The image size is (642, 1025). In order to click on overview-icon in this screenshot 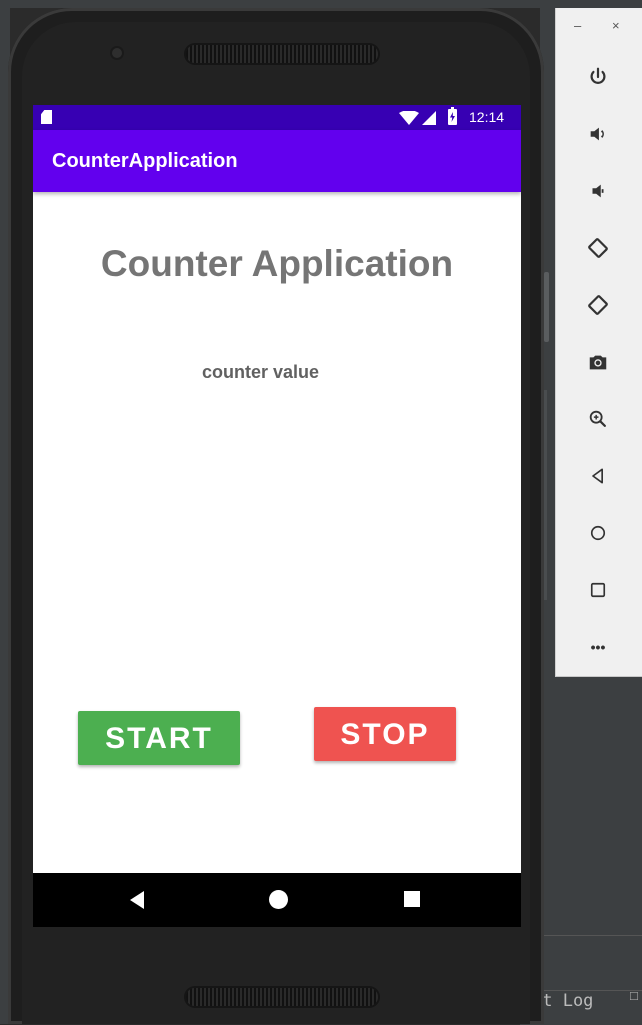, I will do `click(598, 590)`.